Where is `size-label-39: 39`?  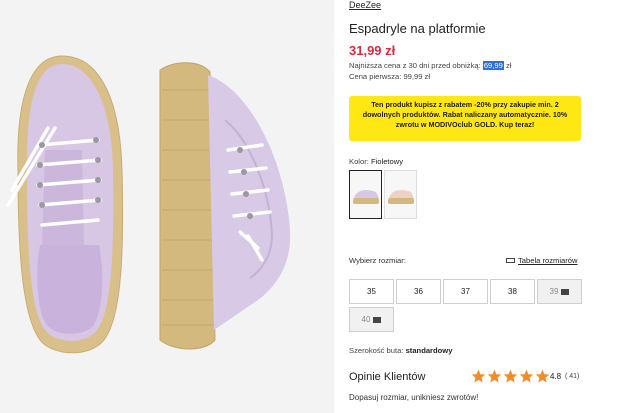
size-label-39: 39 is located at coordinates (554, 291).